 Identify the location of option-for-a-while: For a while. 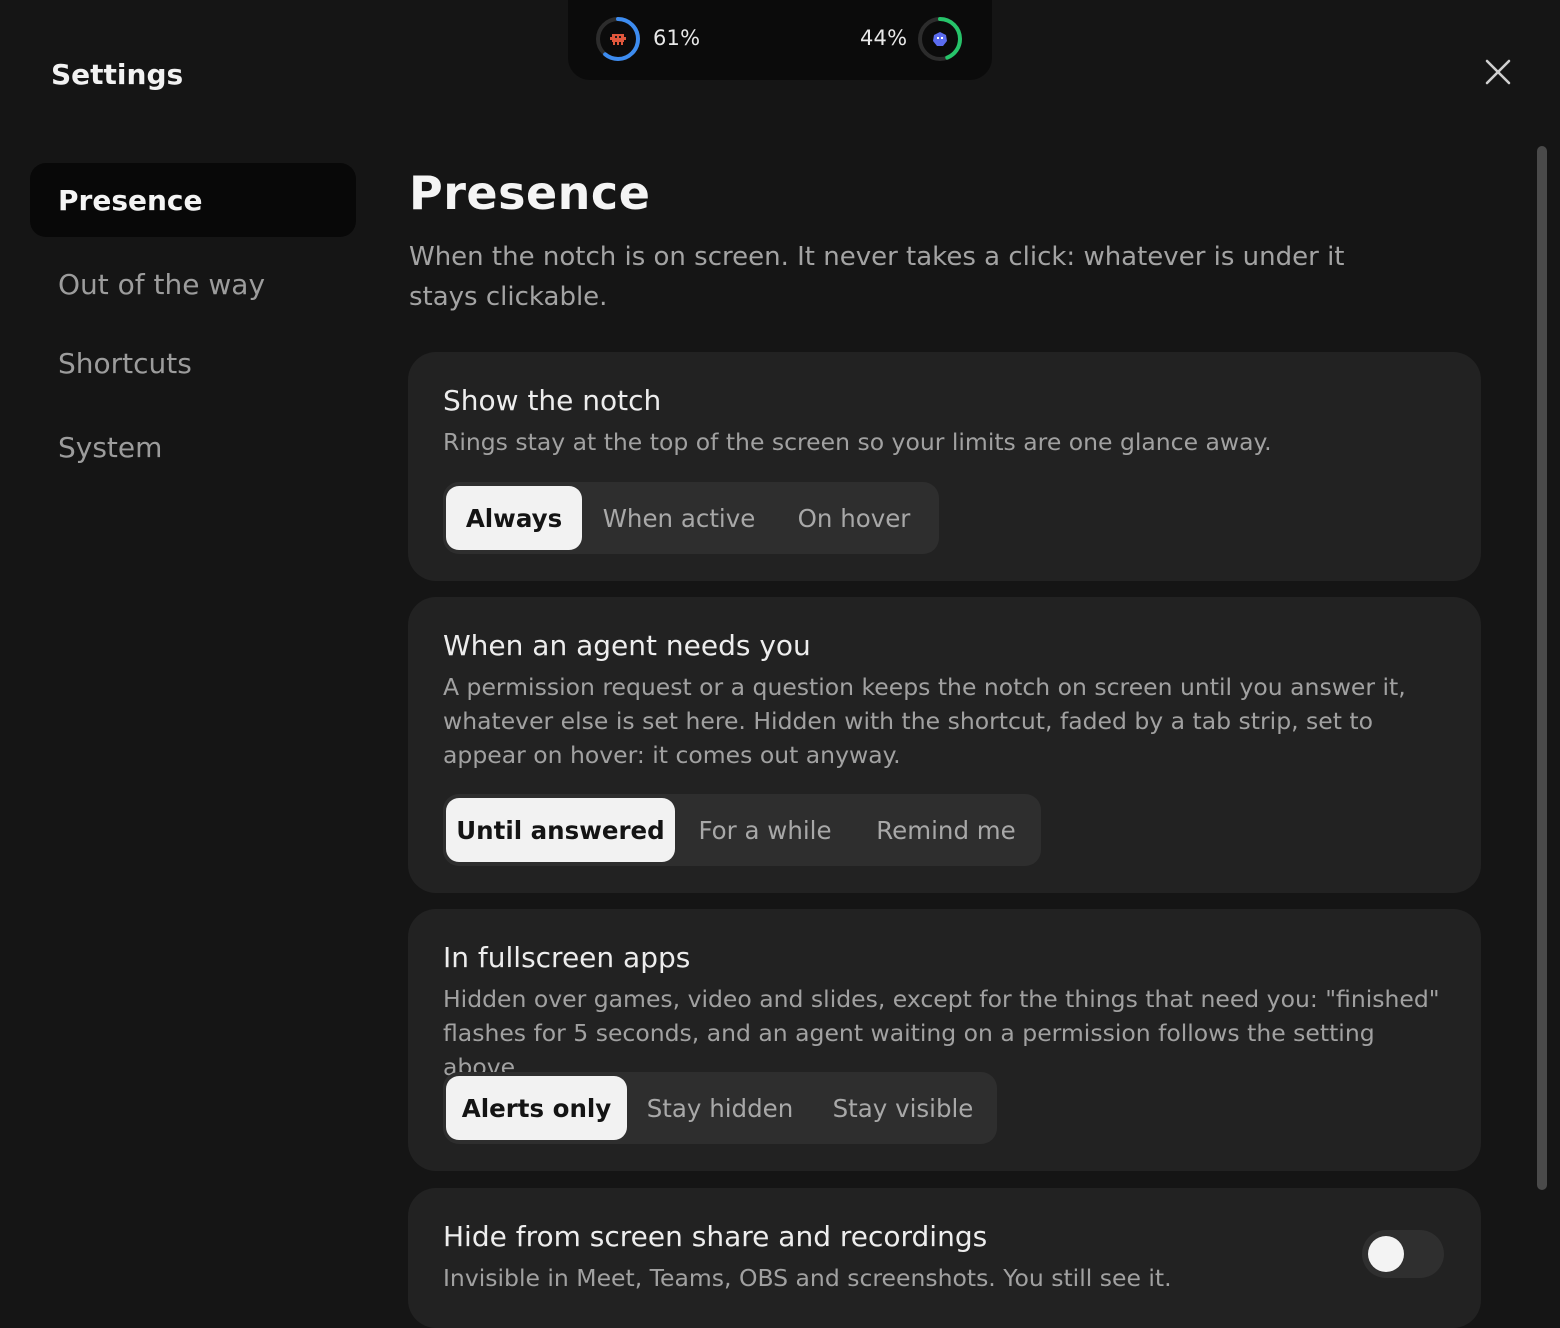
(765, 830).